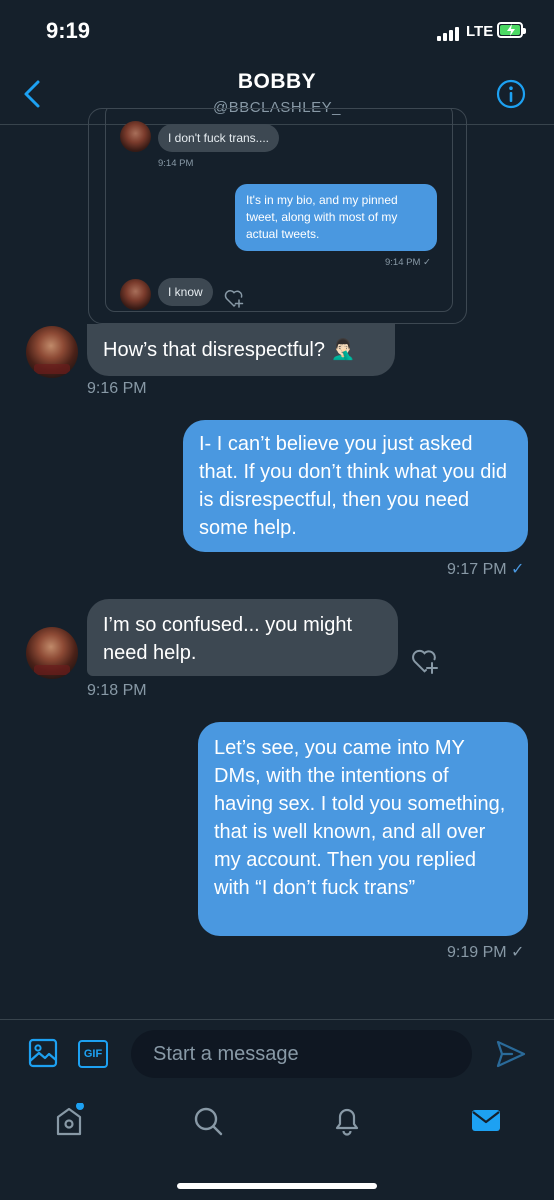 The image size is (554, 1200). I want to click on tab-search, so click(208, 1120).